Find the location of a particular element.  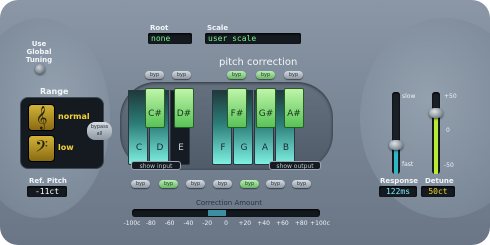

global-tuning-button is located at coordinates (40, 69).